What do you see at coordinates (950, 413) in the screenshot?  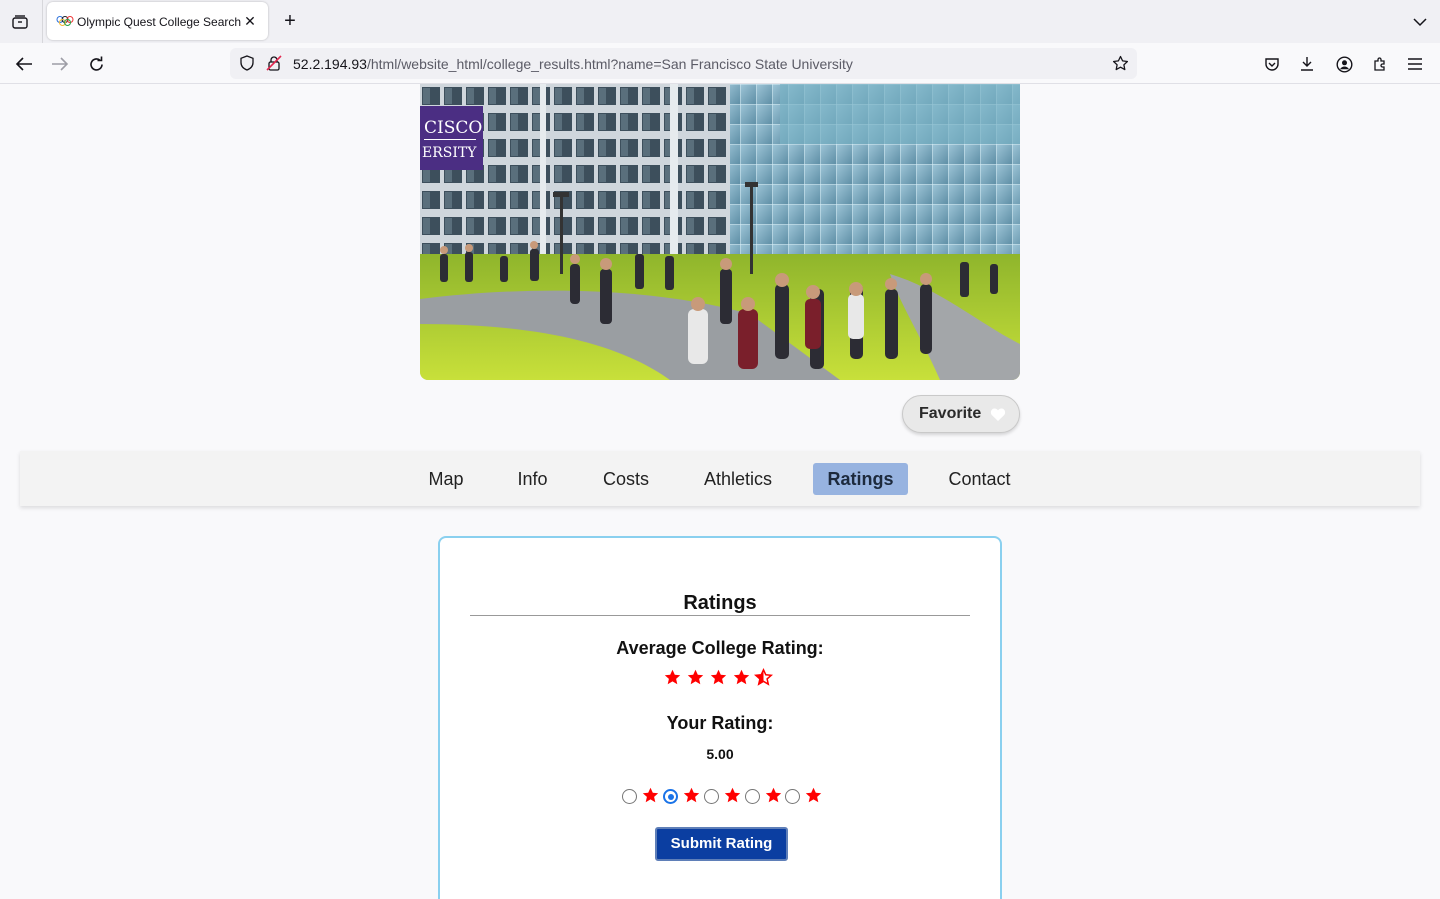 I see `favorite-label: Favorite` at bounding box center [950, 413].